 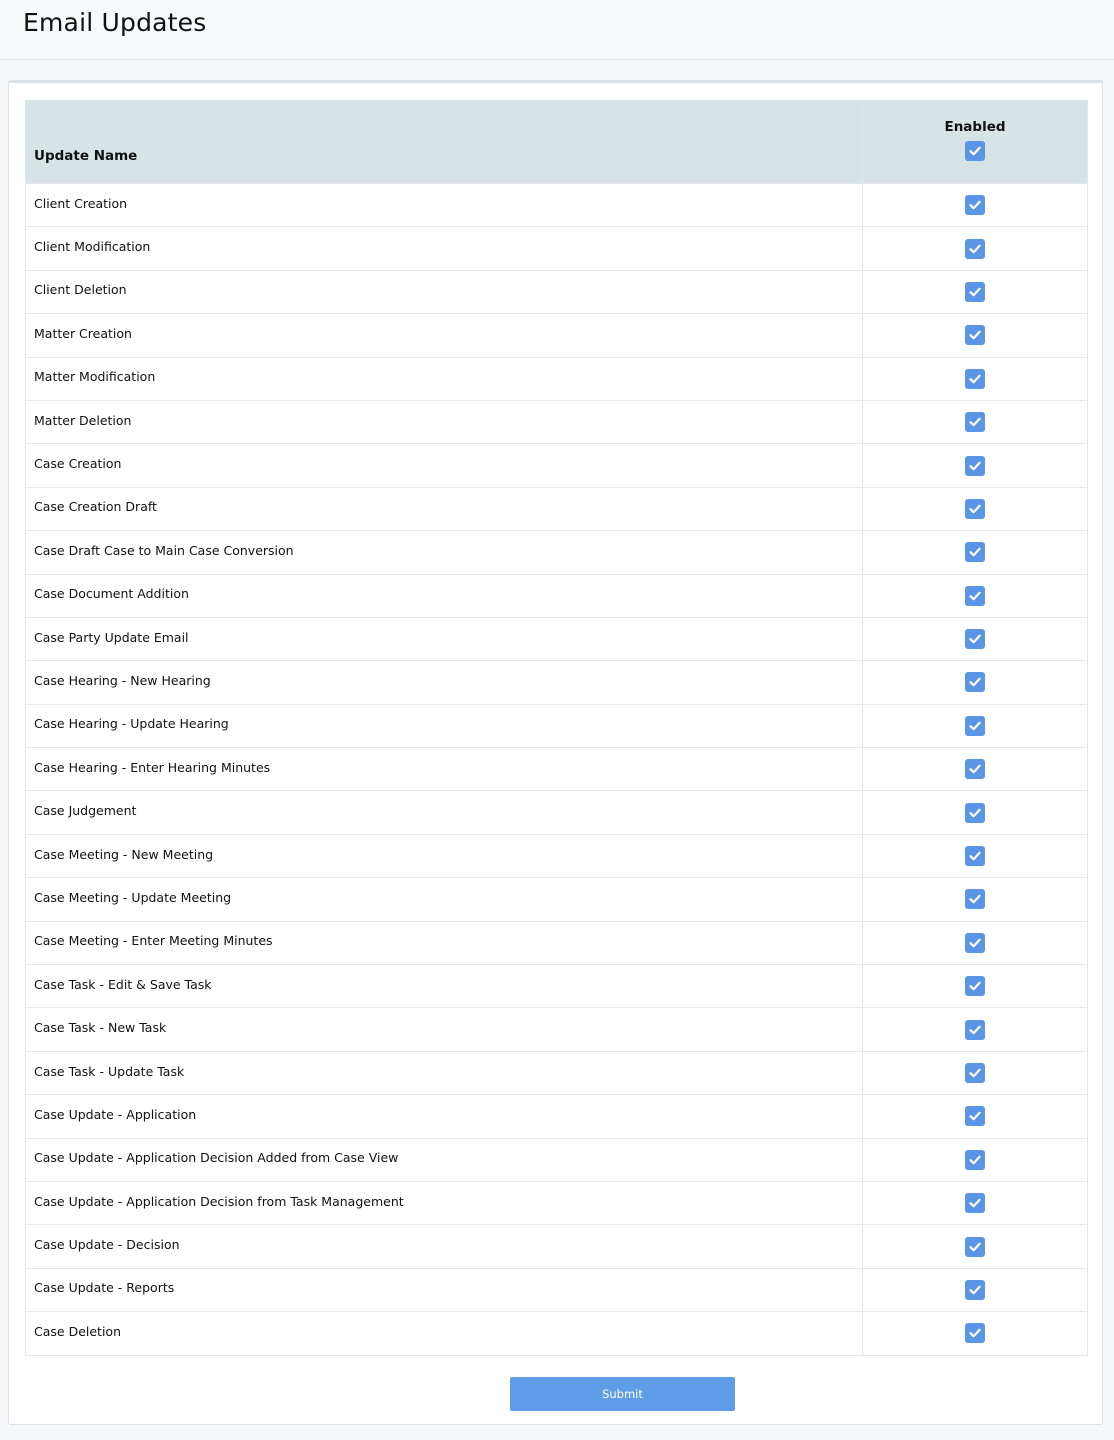 What do you see at coordinates (557, 30) in the screenshot?
I see `page-header: Email Updates` at bounding box center [557, 30].